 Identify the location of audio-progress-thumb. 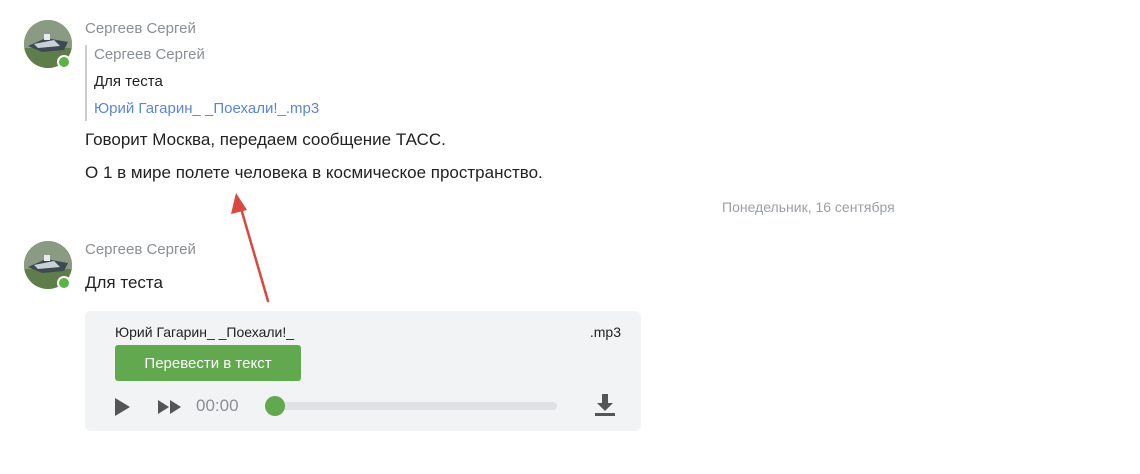
(275, 406).